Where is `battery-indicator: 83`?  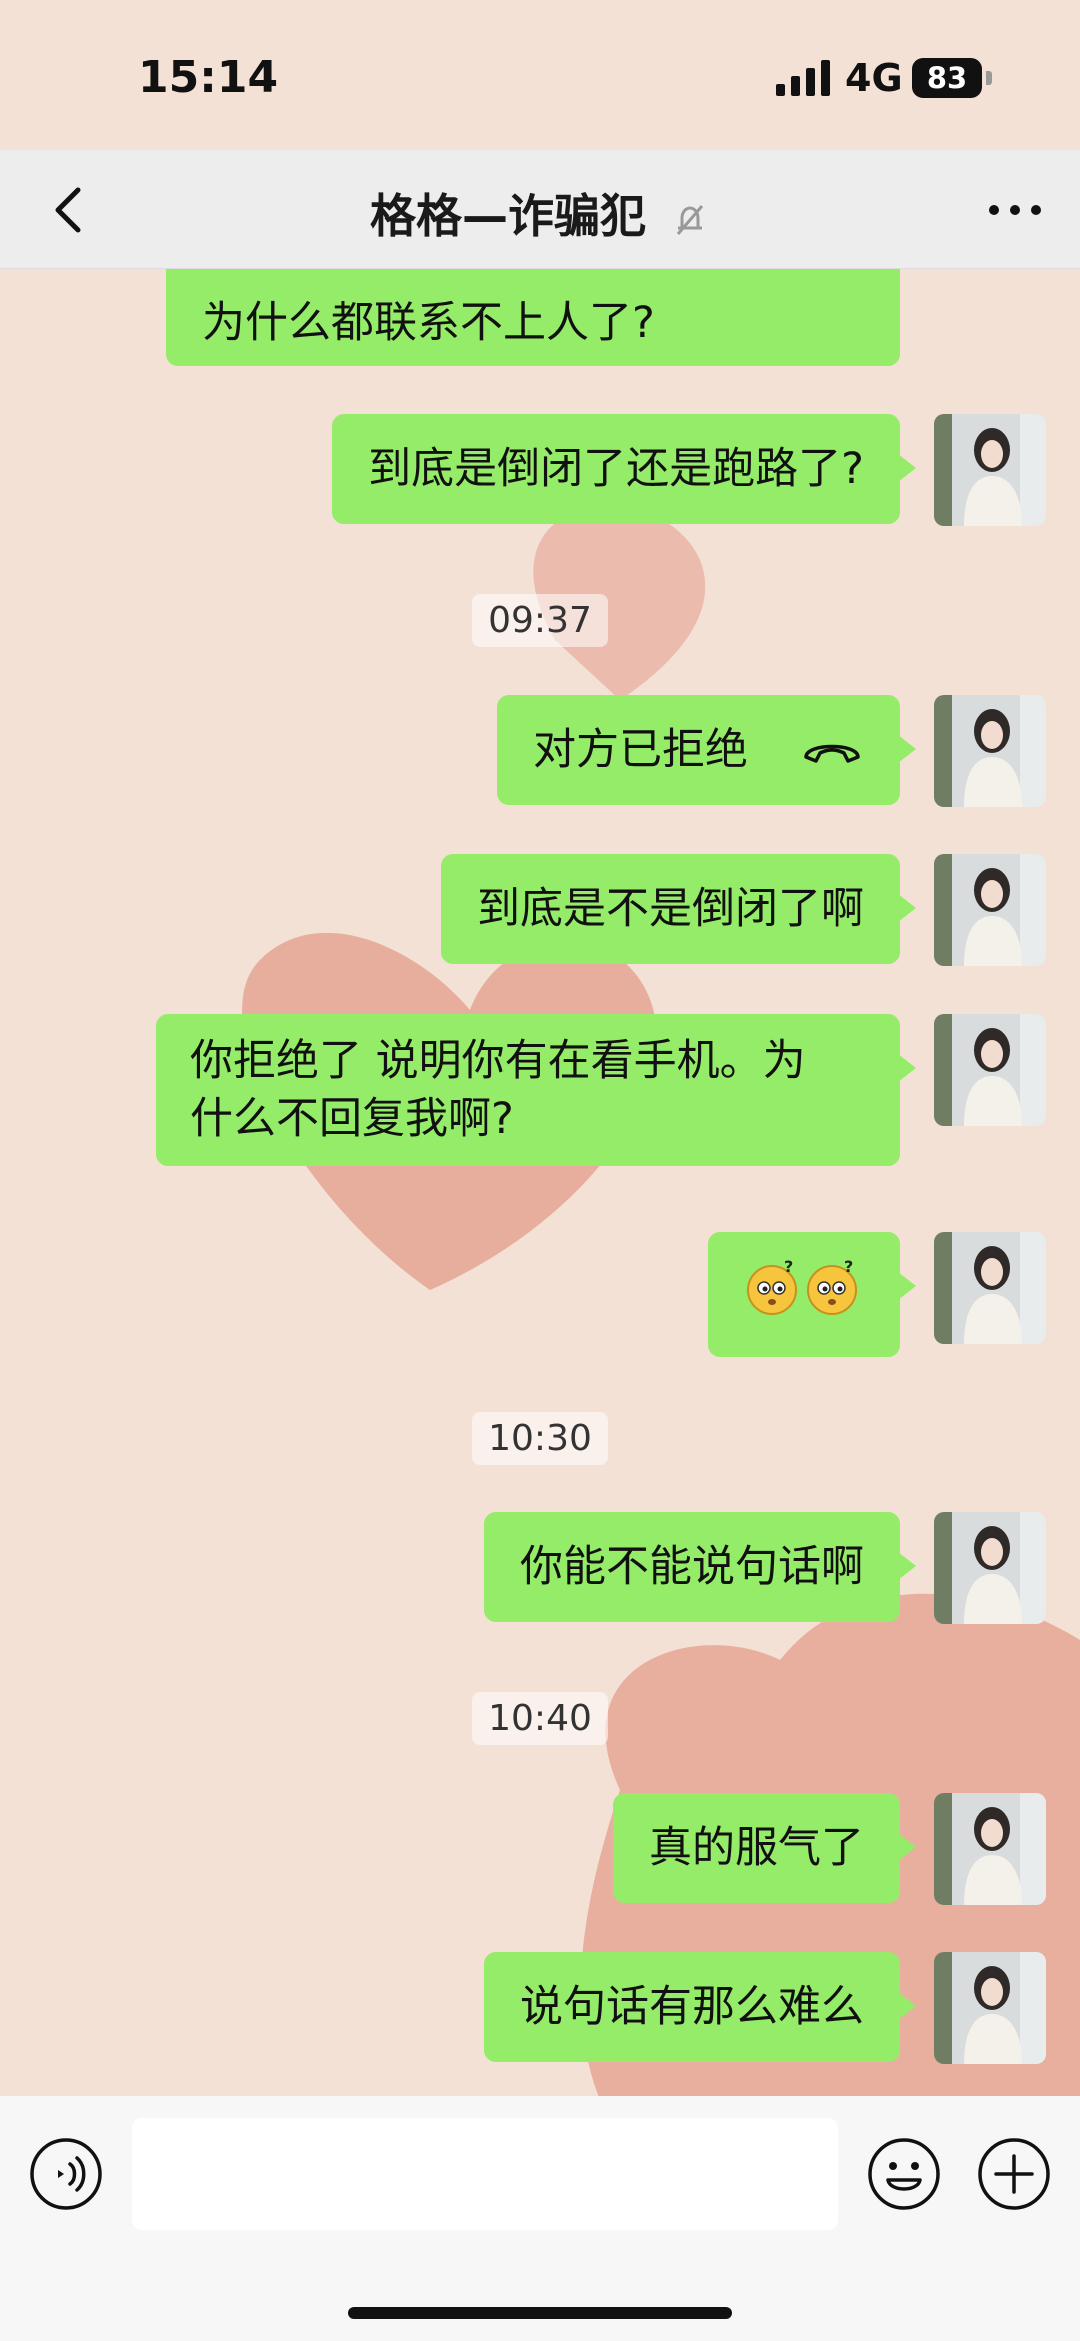
battery-indicator: 83 is located at coordinates (947, 78).